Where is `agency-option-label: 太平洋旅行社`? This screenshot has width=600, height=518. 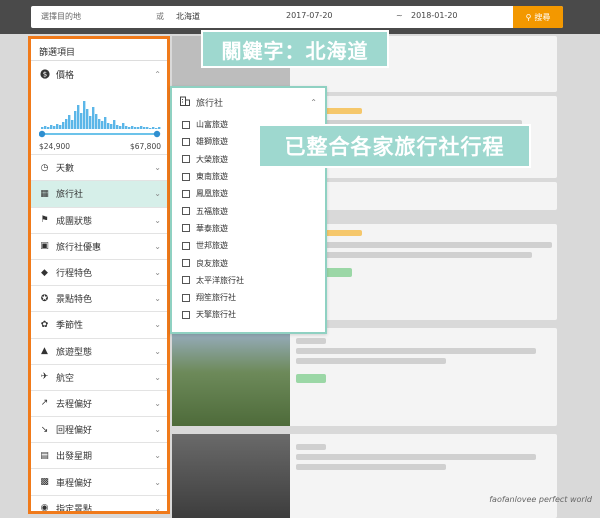
agency-option-label: 太平洋旅行社 is located at coordinates (220, 280).